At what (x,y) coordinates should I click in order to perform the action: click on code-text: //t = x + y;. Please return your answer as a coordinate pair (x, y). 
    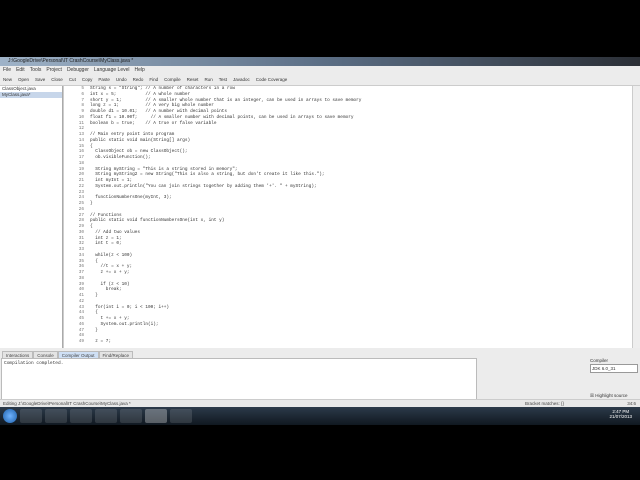
    Looking at the image, I should click on (111, 267).